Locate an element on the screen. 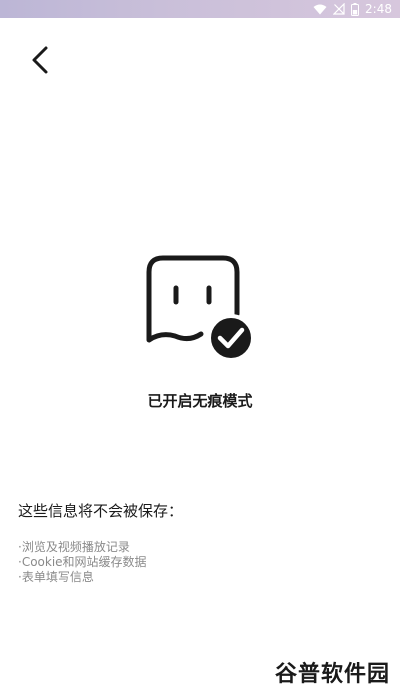 This screenshot has width=400, height=694. back-button is located at coordinates (40, 62).